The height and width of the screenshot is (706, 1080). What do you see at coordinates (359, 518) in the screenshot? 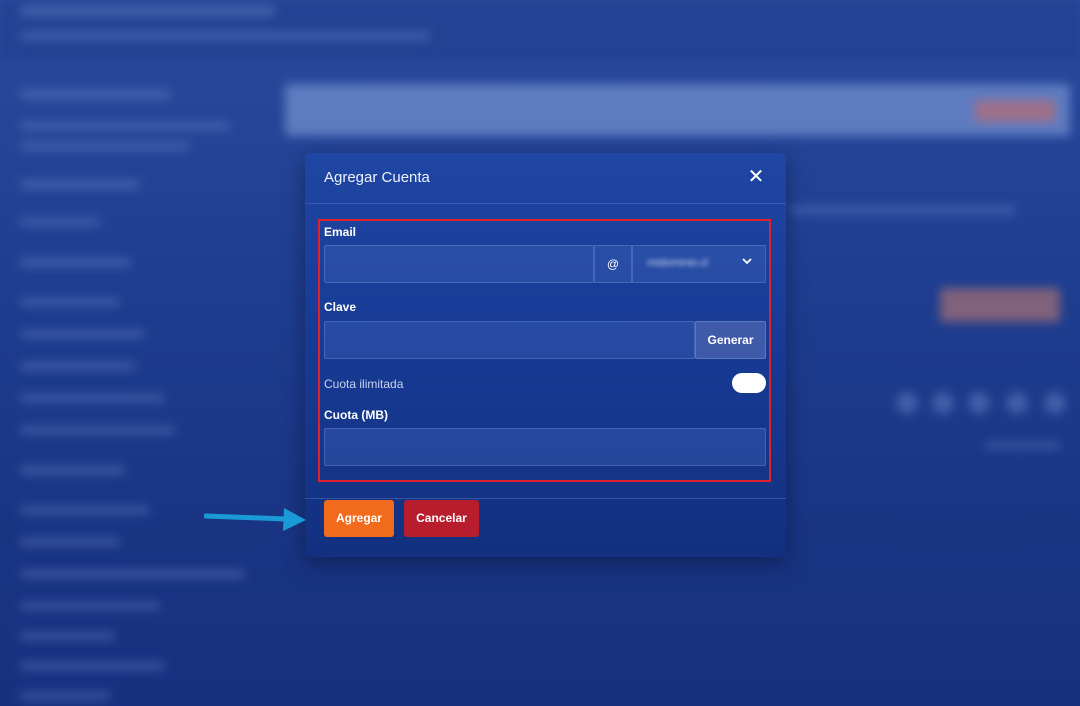
I see `add-button: Agregar` at bounding box center [359, 518].